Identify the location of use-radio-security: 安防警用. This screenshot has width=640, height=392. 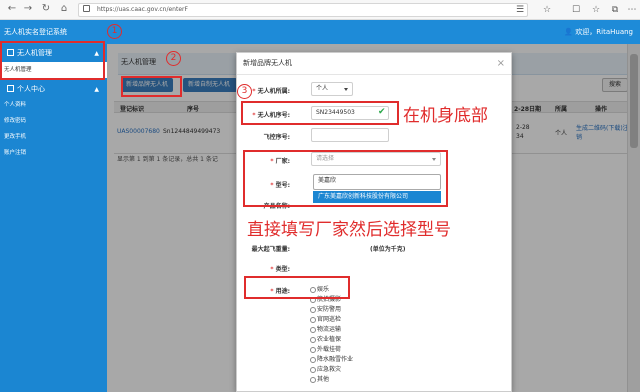
(359, 310).